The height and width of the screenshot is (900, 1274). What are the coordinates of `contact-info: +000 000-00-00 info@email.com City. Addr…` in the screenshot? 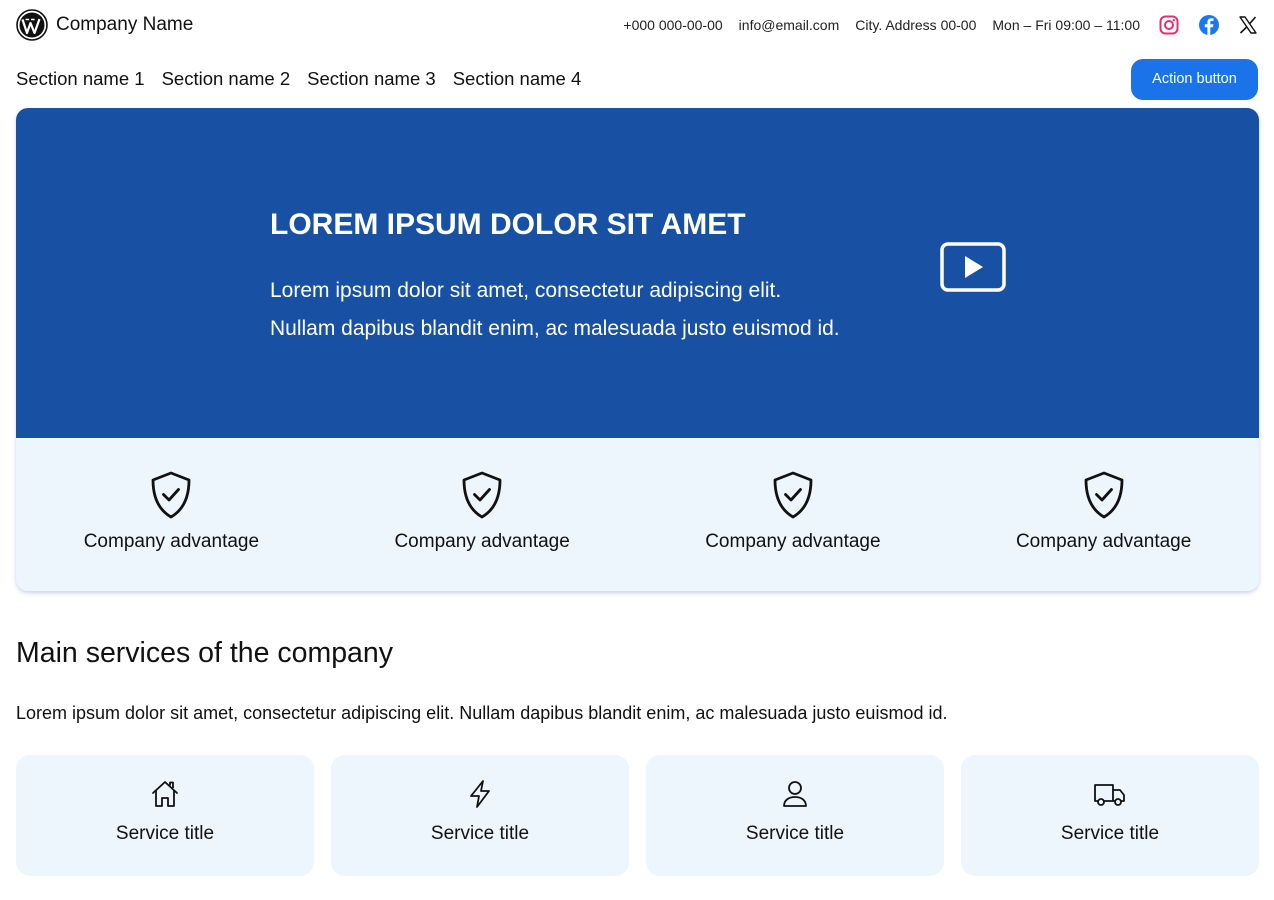 It's located at (881, 25).